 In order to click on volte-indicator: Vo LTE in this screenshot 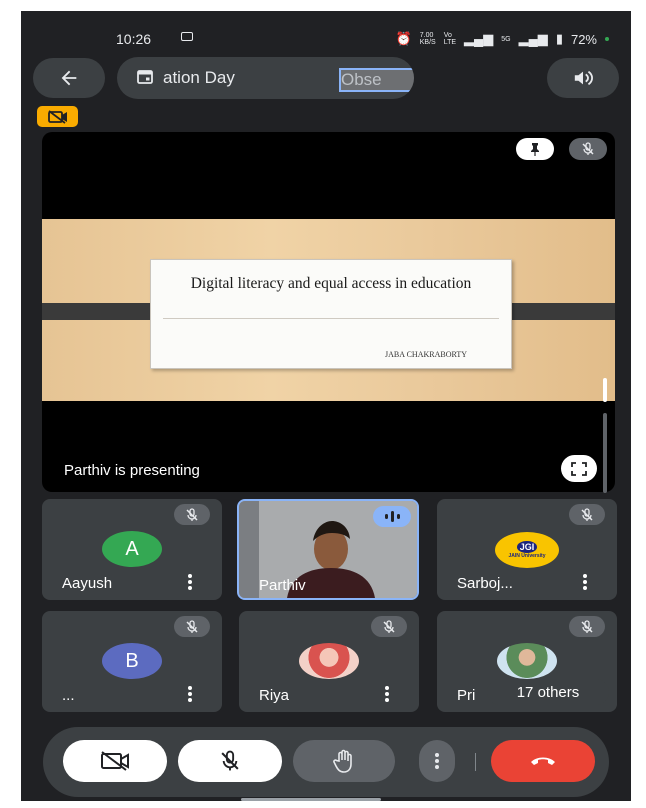, I will do `click(450, 39)`.